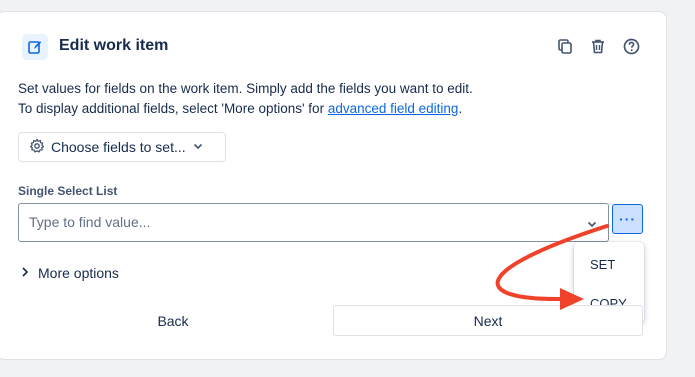  What do you see at coordinates (37, 147) in the screenshot?
I see `gear-icon` at bounding box center [37, 147].